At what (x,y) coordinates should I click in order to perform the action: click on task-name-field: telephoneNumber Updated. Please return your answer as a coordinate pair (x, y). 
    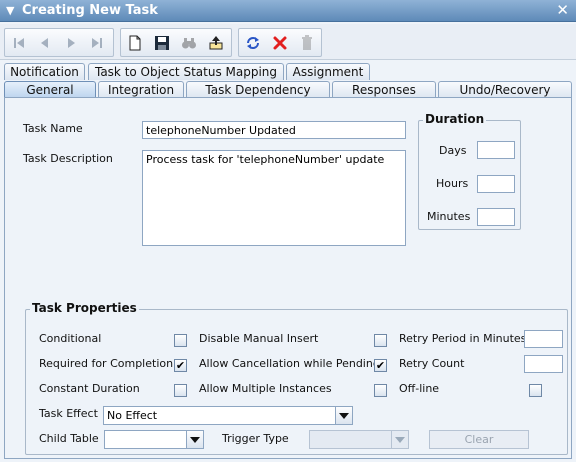
    Looking at the image, I should click on (274, 130).